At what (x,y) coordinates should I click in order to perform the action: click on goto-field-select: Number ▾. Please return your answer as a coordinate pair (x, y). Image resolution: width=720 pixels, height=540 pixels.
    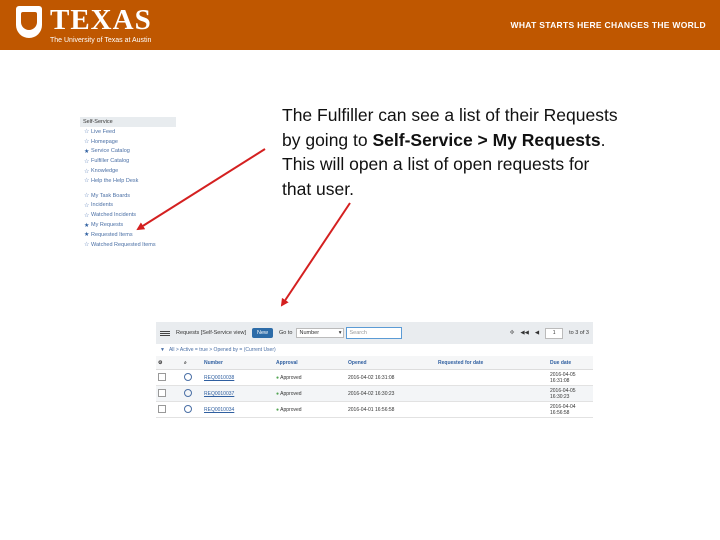
    Looking at the image, I should click on (320, 333).